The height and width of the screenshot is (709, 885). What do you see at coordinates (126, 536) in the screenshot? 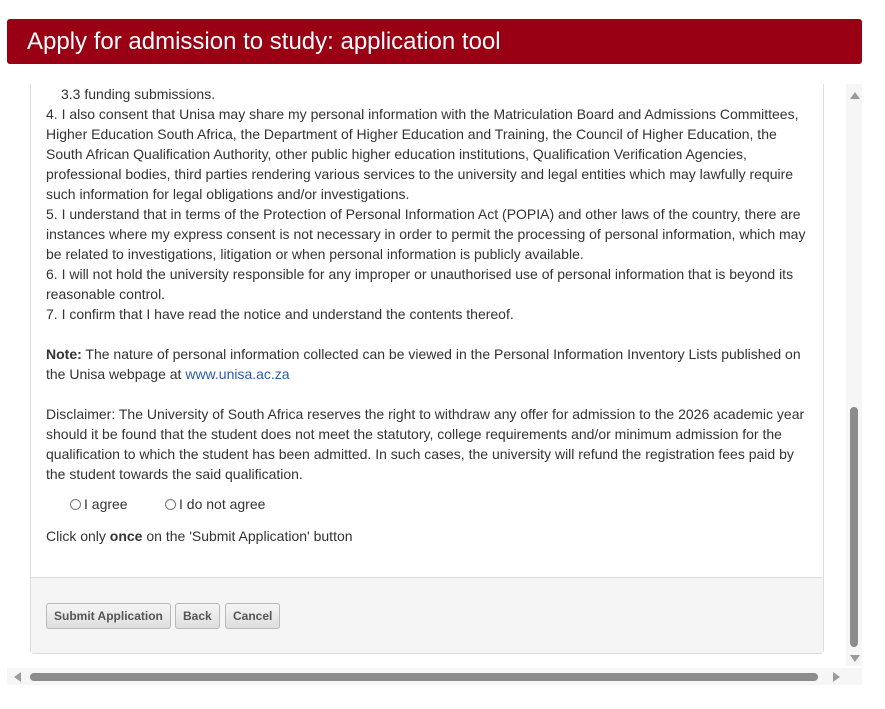
I see `instruction-emphasis: once` at bounding box center [126, 536].